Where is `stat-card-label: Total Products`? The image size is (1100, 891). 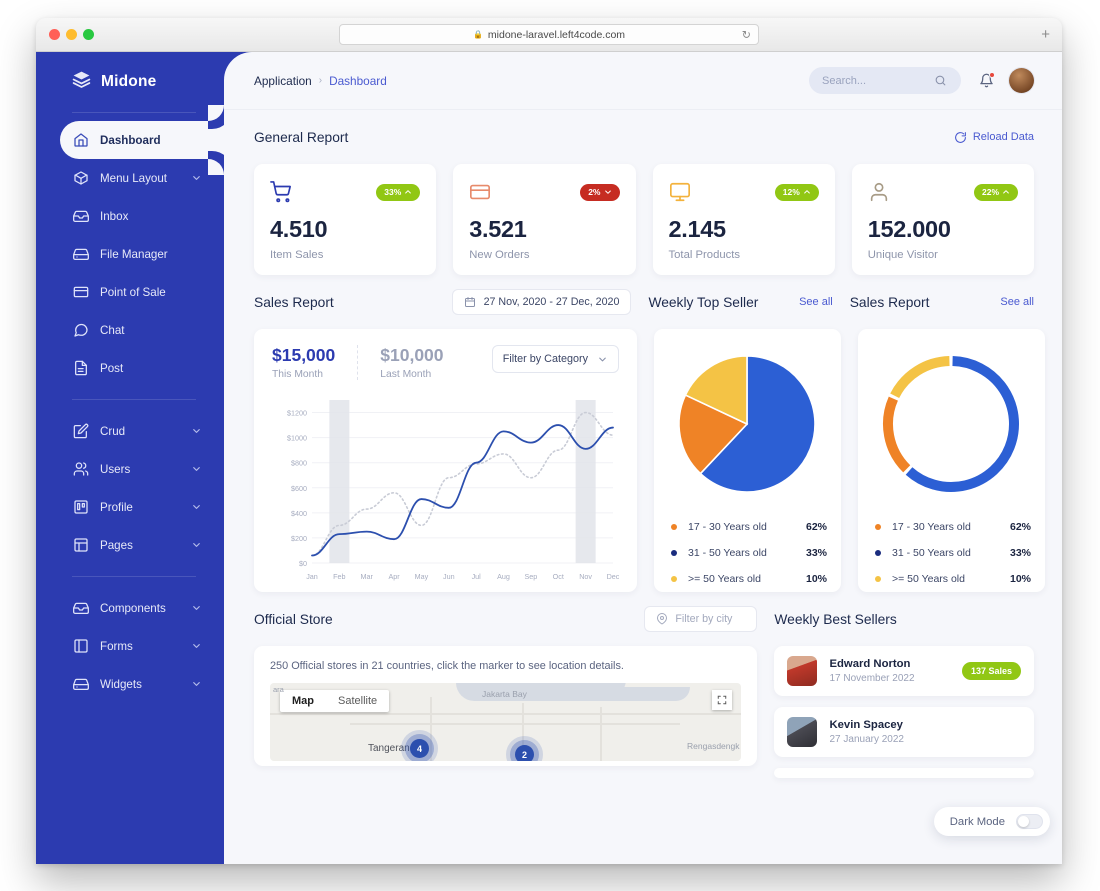
stat-card-label: Total Products is located at coordinates (704, 255).